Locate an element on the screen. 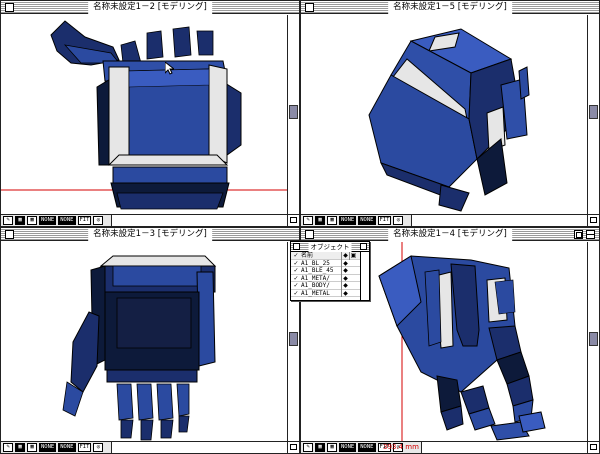 This screenshot has width=600, height=454. palette-title: オブジェクト is located at coordinates (330, 247).